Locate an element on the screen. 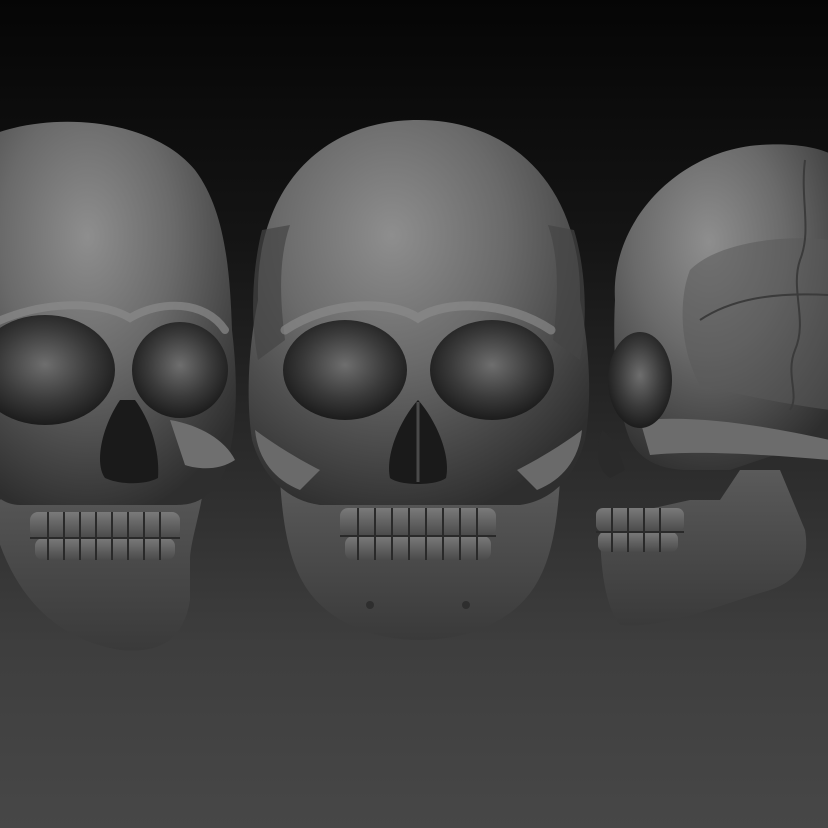 This screenshot has height=828, width=828. left-eye-socket-b is located at coordinates (180, 370).